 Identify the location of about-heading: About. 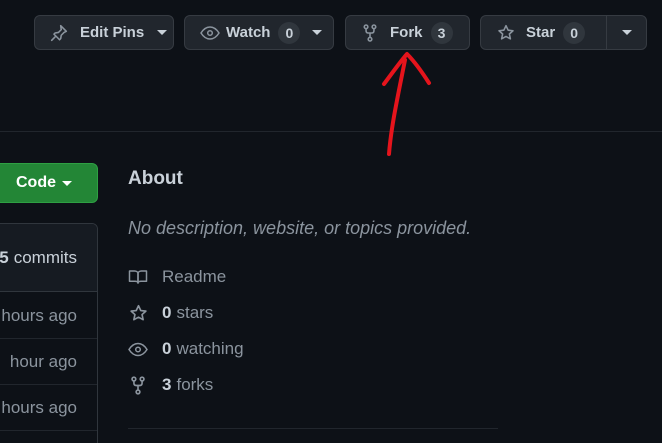
(155, 178).